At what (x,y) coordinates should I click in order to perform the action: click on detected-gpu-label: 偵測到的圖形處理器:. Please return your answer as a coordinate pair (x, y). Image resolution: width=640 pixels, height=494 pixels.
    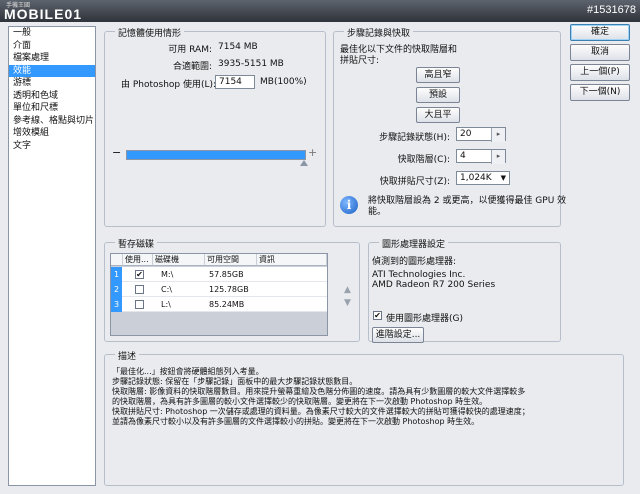
    Looking at the image, I should click on (414, 262).